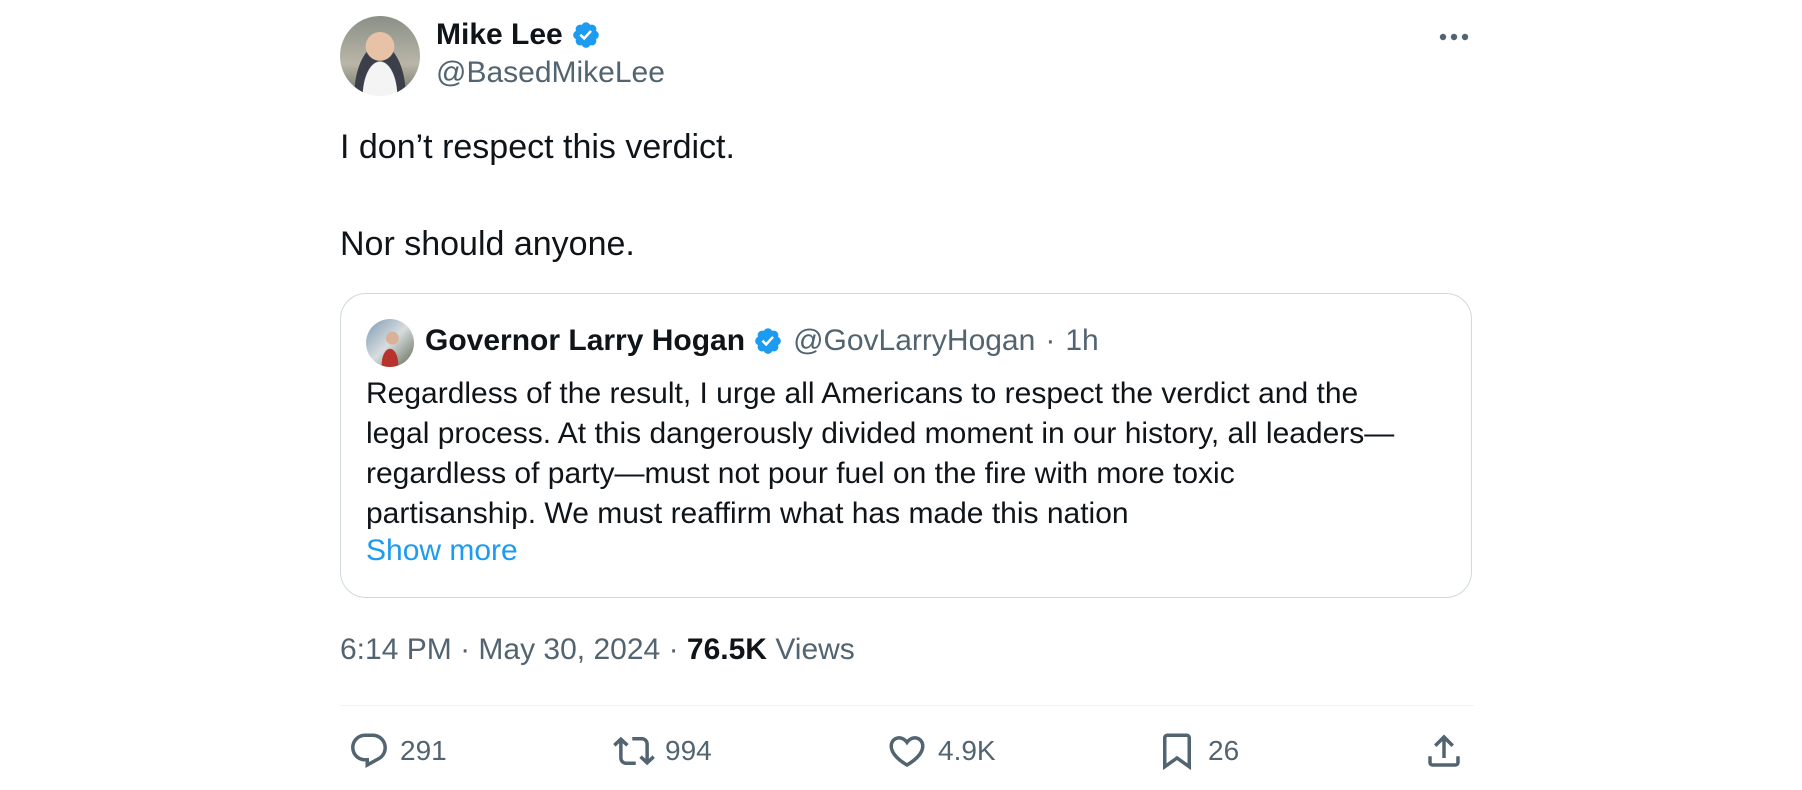  Describe the element at coordinates (423, 750) in the screenshot. I see `reply-count: 291` at that location.